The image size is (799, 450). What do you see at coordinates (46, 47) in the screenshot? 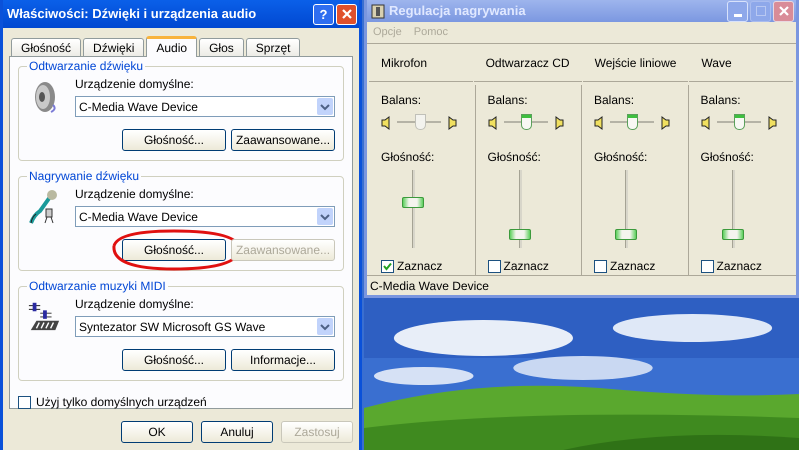
I see `tab: Głośność` at bounding box center [46, 47].